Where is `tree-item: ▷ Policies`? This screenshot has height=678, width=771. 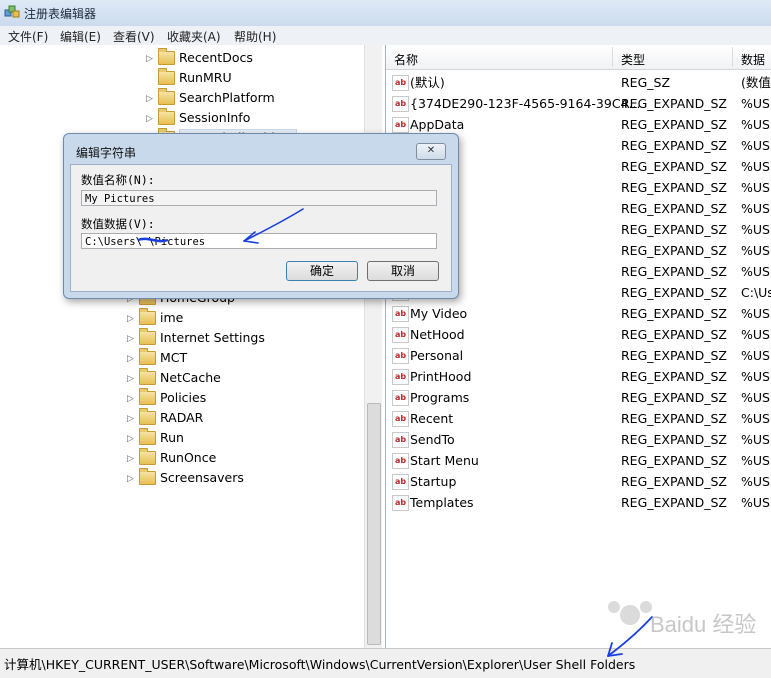 tree-item: ▷ Policies is located at coordinates (167, 398).